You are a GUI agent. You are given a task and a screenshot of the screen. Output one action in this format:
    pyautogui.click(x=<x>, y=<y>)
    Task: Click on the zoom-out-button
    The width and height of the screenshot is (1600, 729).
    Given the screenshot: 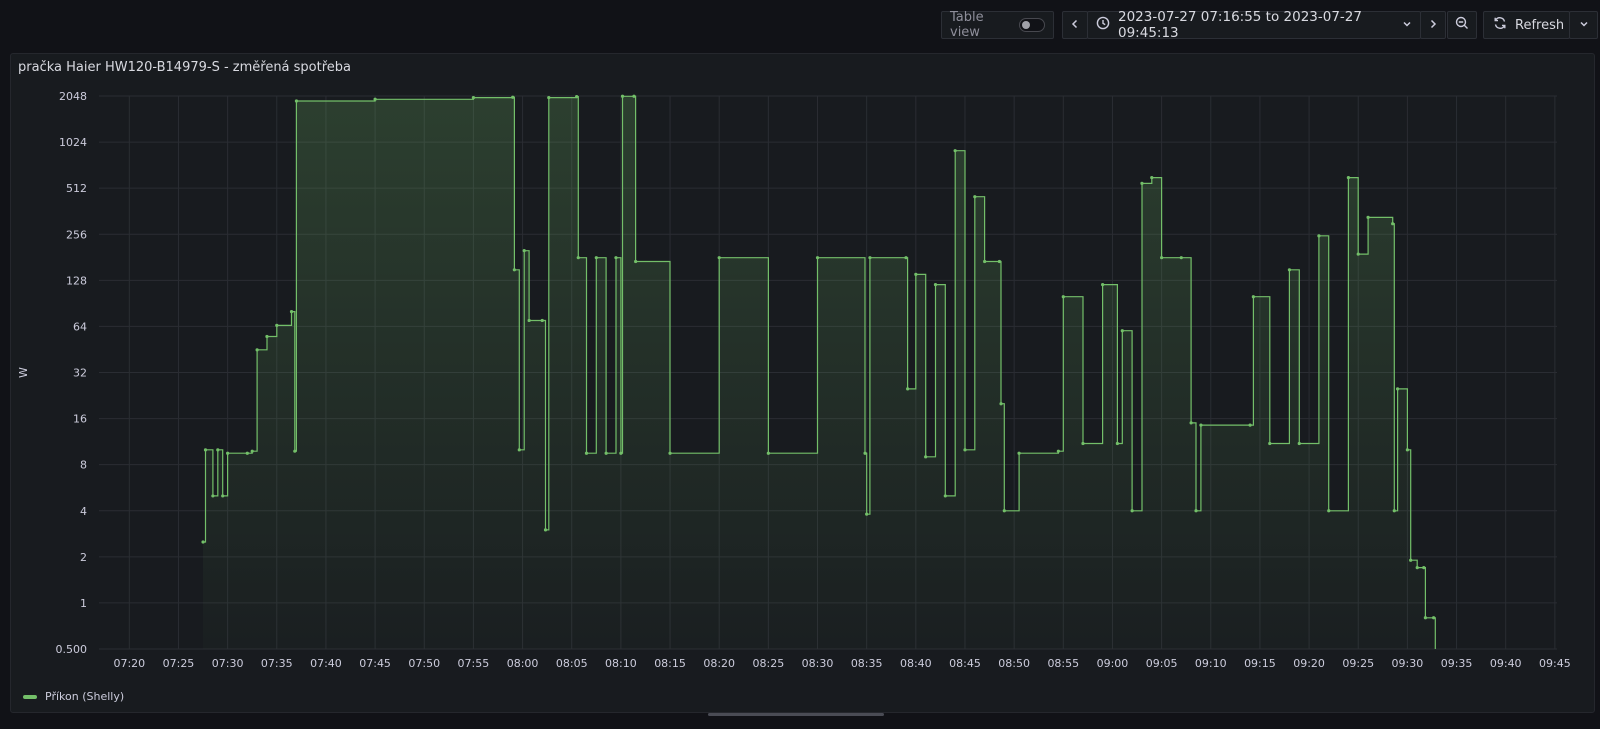 What is the action you would take?
    pyautogui.click(x=1462, y=25)
    